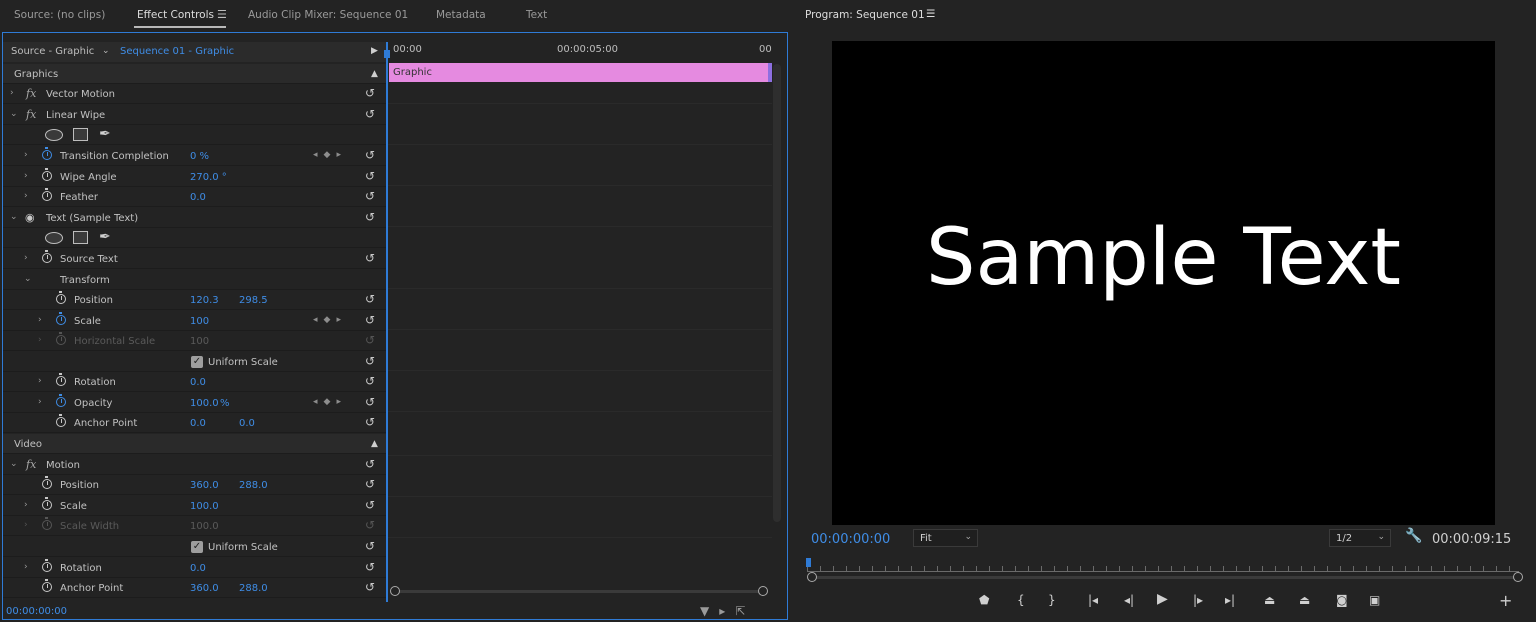 The image size is (1536, 622). What do you see at coordinates (204, 588) in the screenshot?
I see `anchor-x-value: 360.0` at bounding box center [204, 588].